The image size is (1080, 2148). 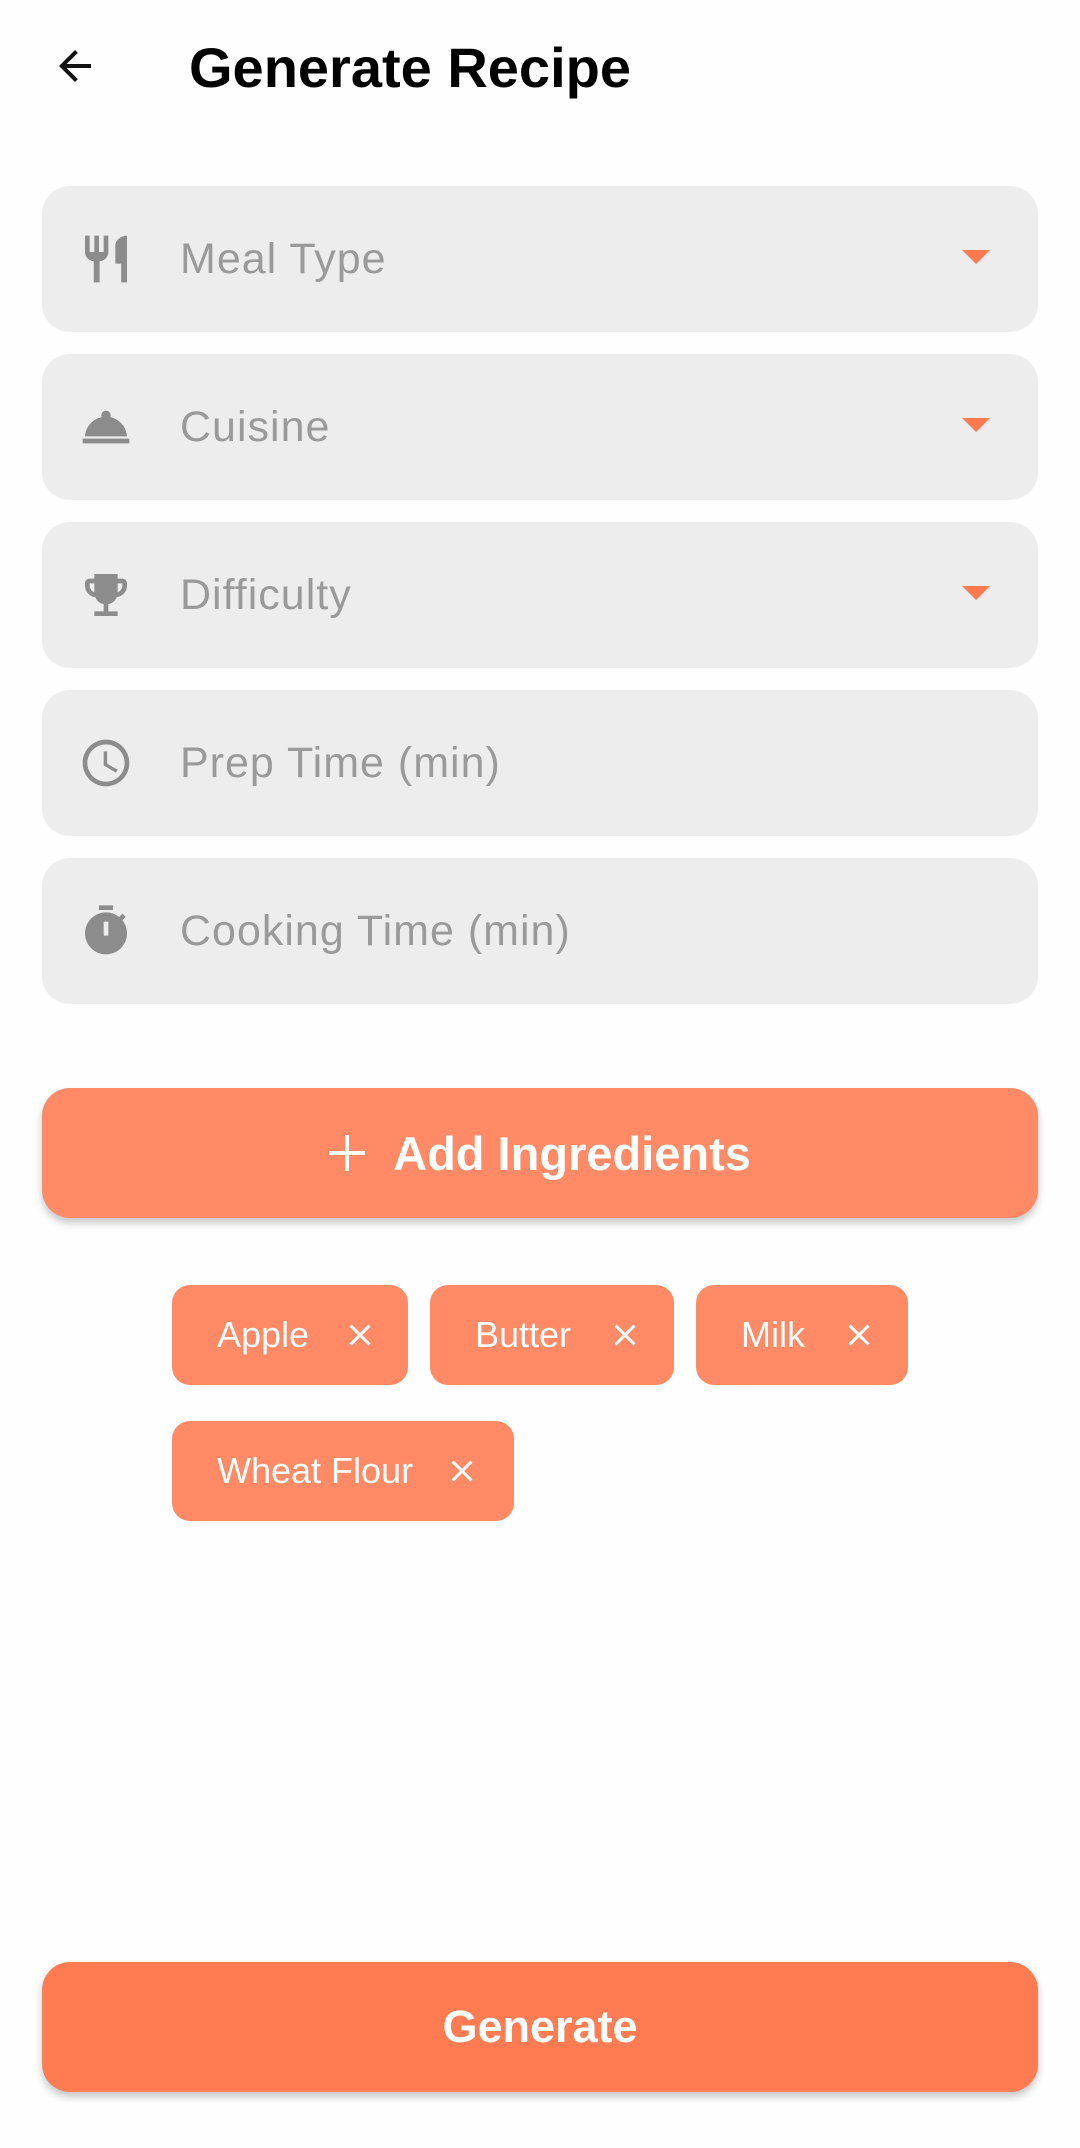 I want to click on back-button, so click(x=75, y=66).